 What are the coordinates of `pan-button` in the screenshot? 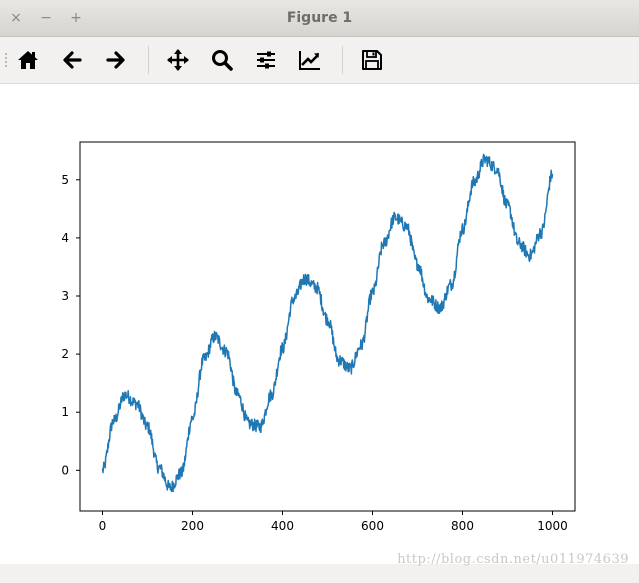 It's located at (178, 60).